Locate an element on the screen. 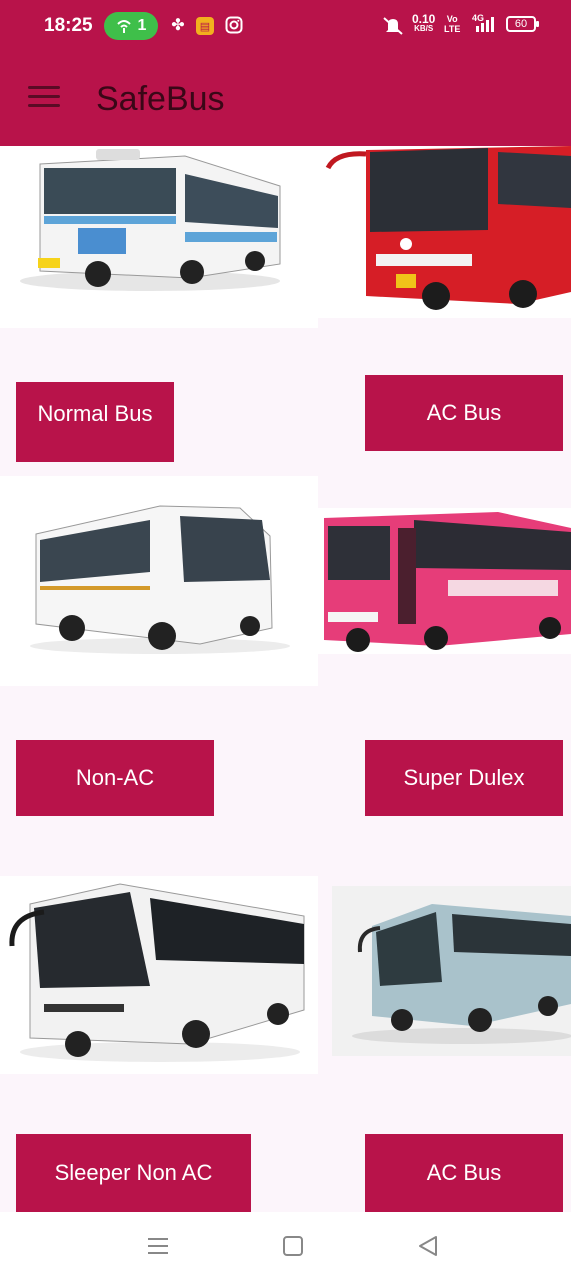 Image resolution: width=571 pixels, height=1280 pixels. instagram-icon is located at coordinates (234, 26).